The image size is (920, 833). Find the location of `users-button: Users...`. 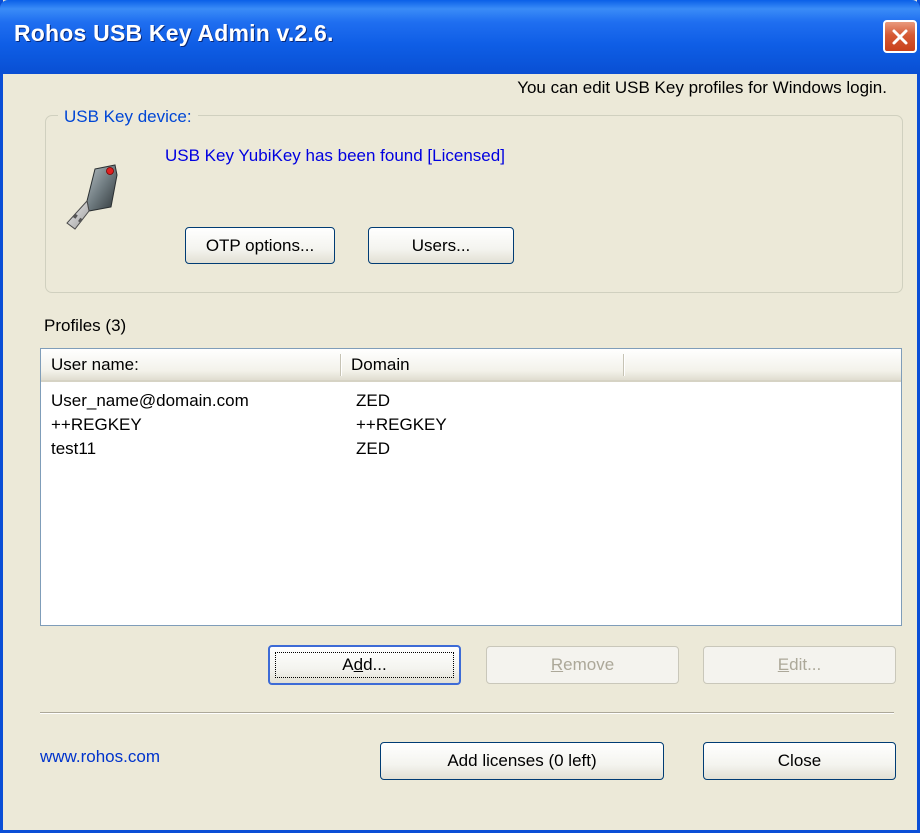

users-button: Users... is located at coordinates (441, 245).